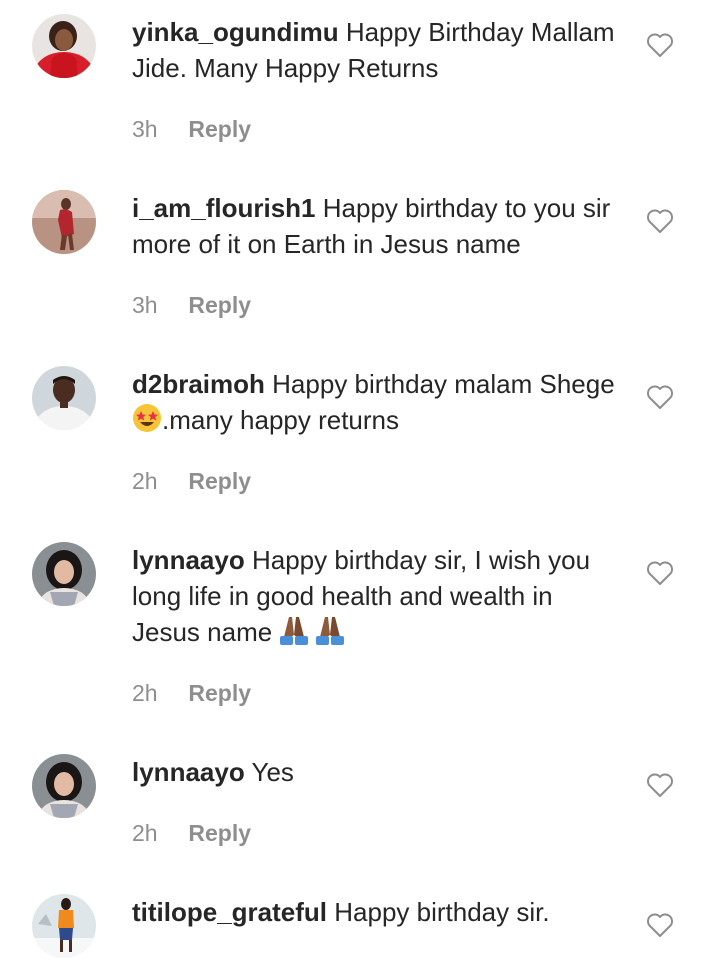 The height and width of the screenshot is (959, 720). I want to click on comment-username: d2braimoh, so click(198, 384).